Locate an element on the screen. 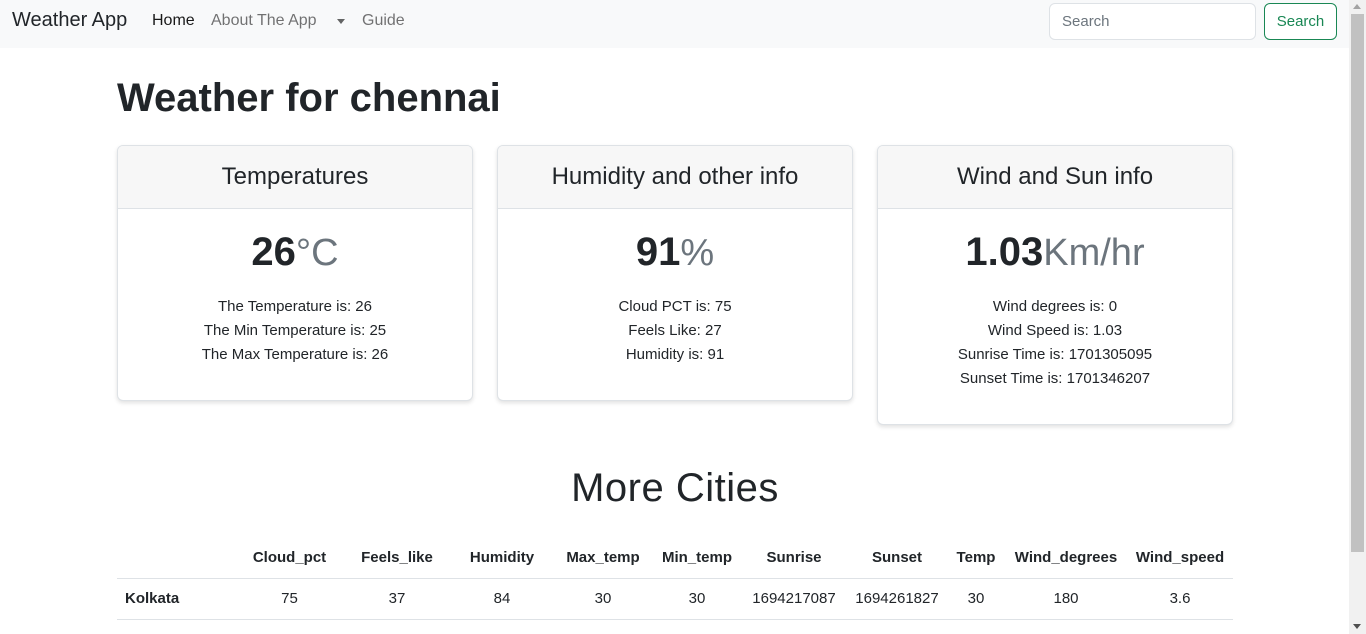 This screenshot has height=634, width=1366. scroll-down-arrow-icon is located at coordinates (1357, 626).